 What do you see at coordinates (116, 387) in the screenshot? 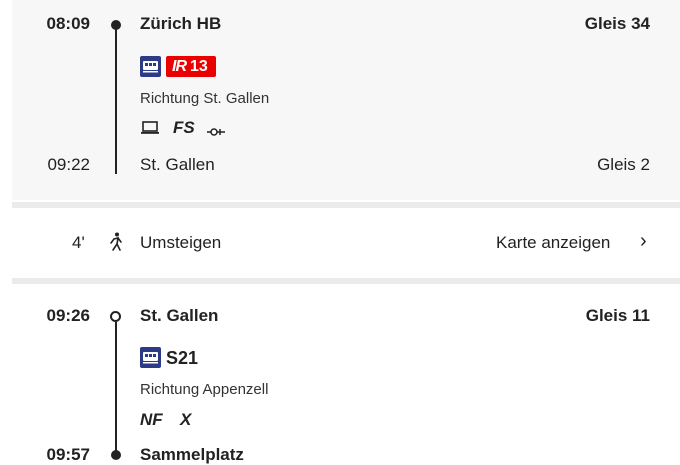
I see `leg2-timeline` at bounding box center [116, 387].